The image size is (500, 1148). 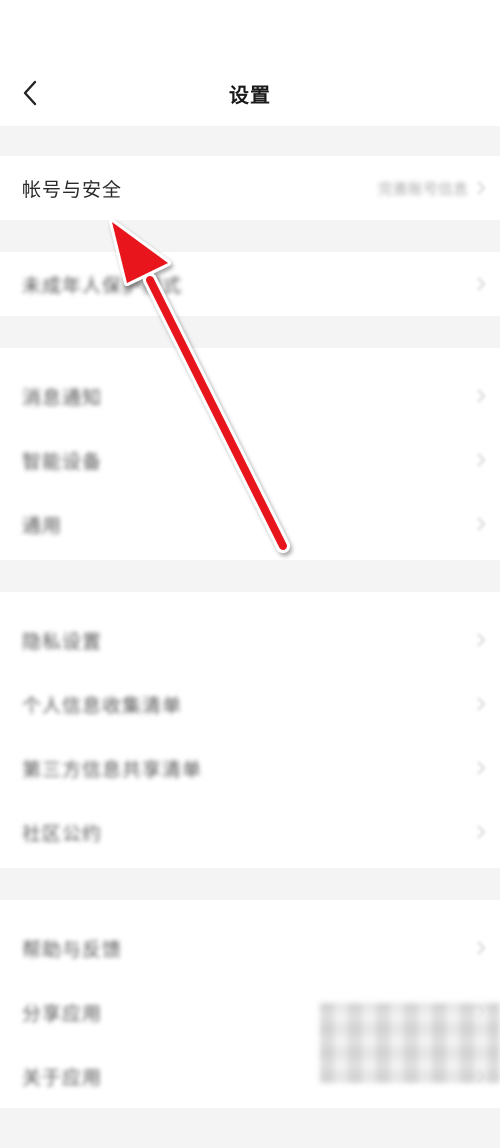 What do you see at coordinates (410, 1043) in the screenshot?
I see `watermark-blur` at bounding box center [410, 1043].